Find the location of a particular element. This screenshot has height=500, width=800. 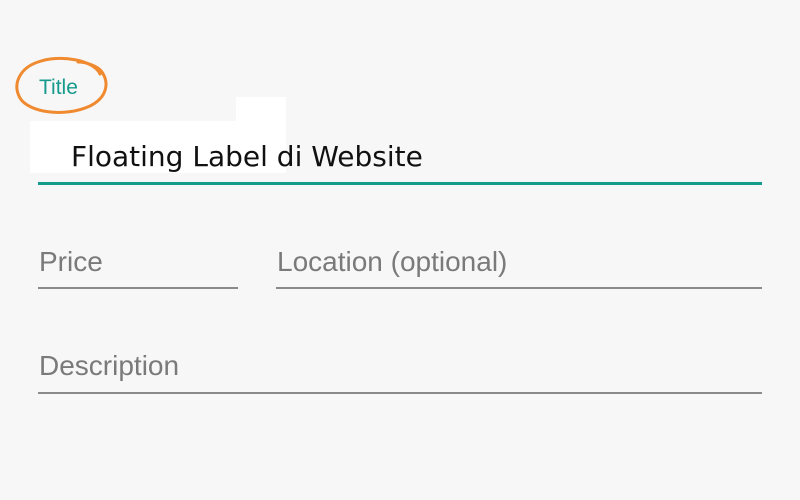

title-input: Floating Label di Website is located at coordinates (247, 156).